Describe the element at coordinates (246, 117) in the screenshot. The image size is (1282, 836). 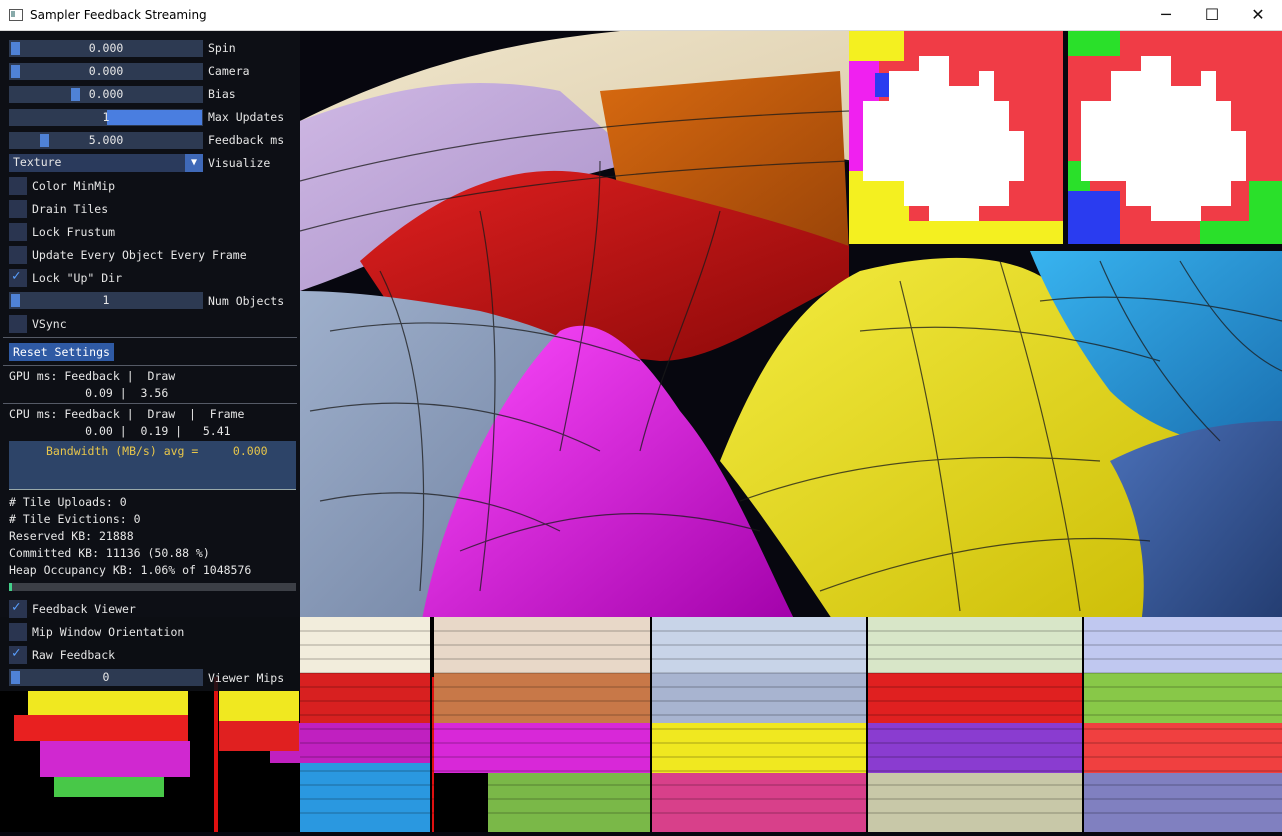
I see `max-updates-label: Max Updates` at that location.